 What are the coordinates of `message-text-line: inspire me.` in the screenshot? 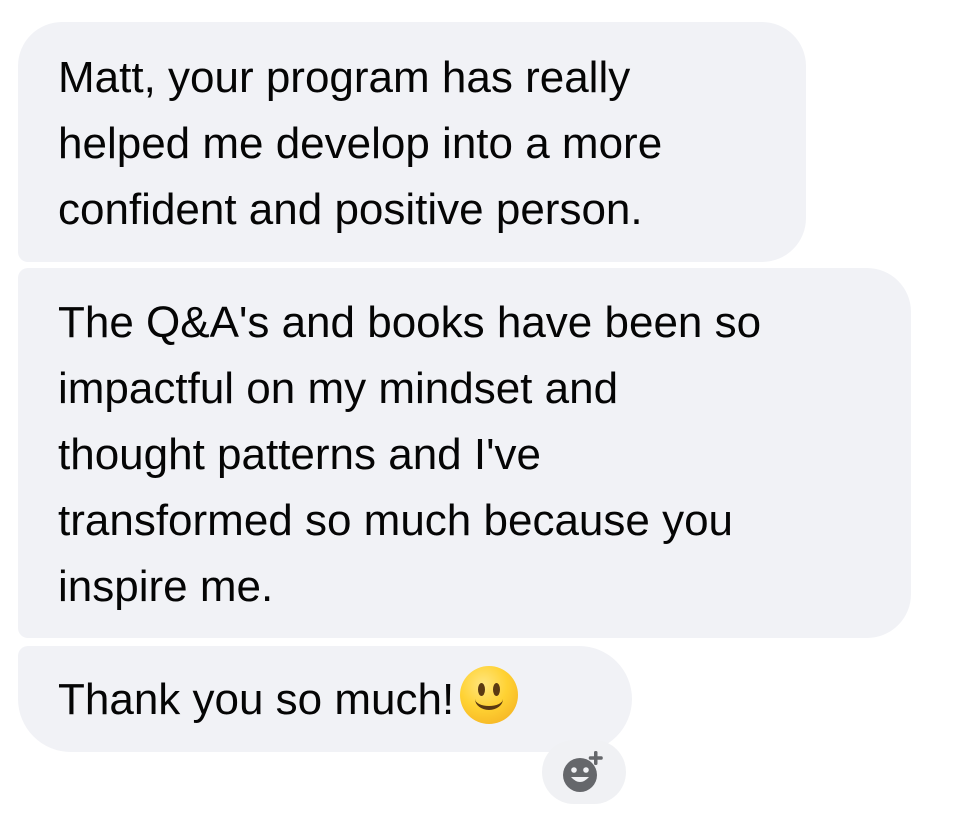 It's located at (166, 586).